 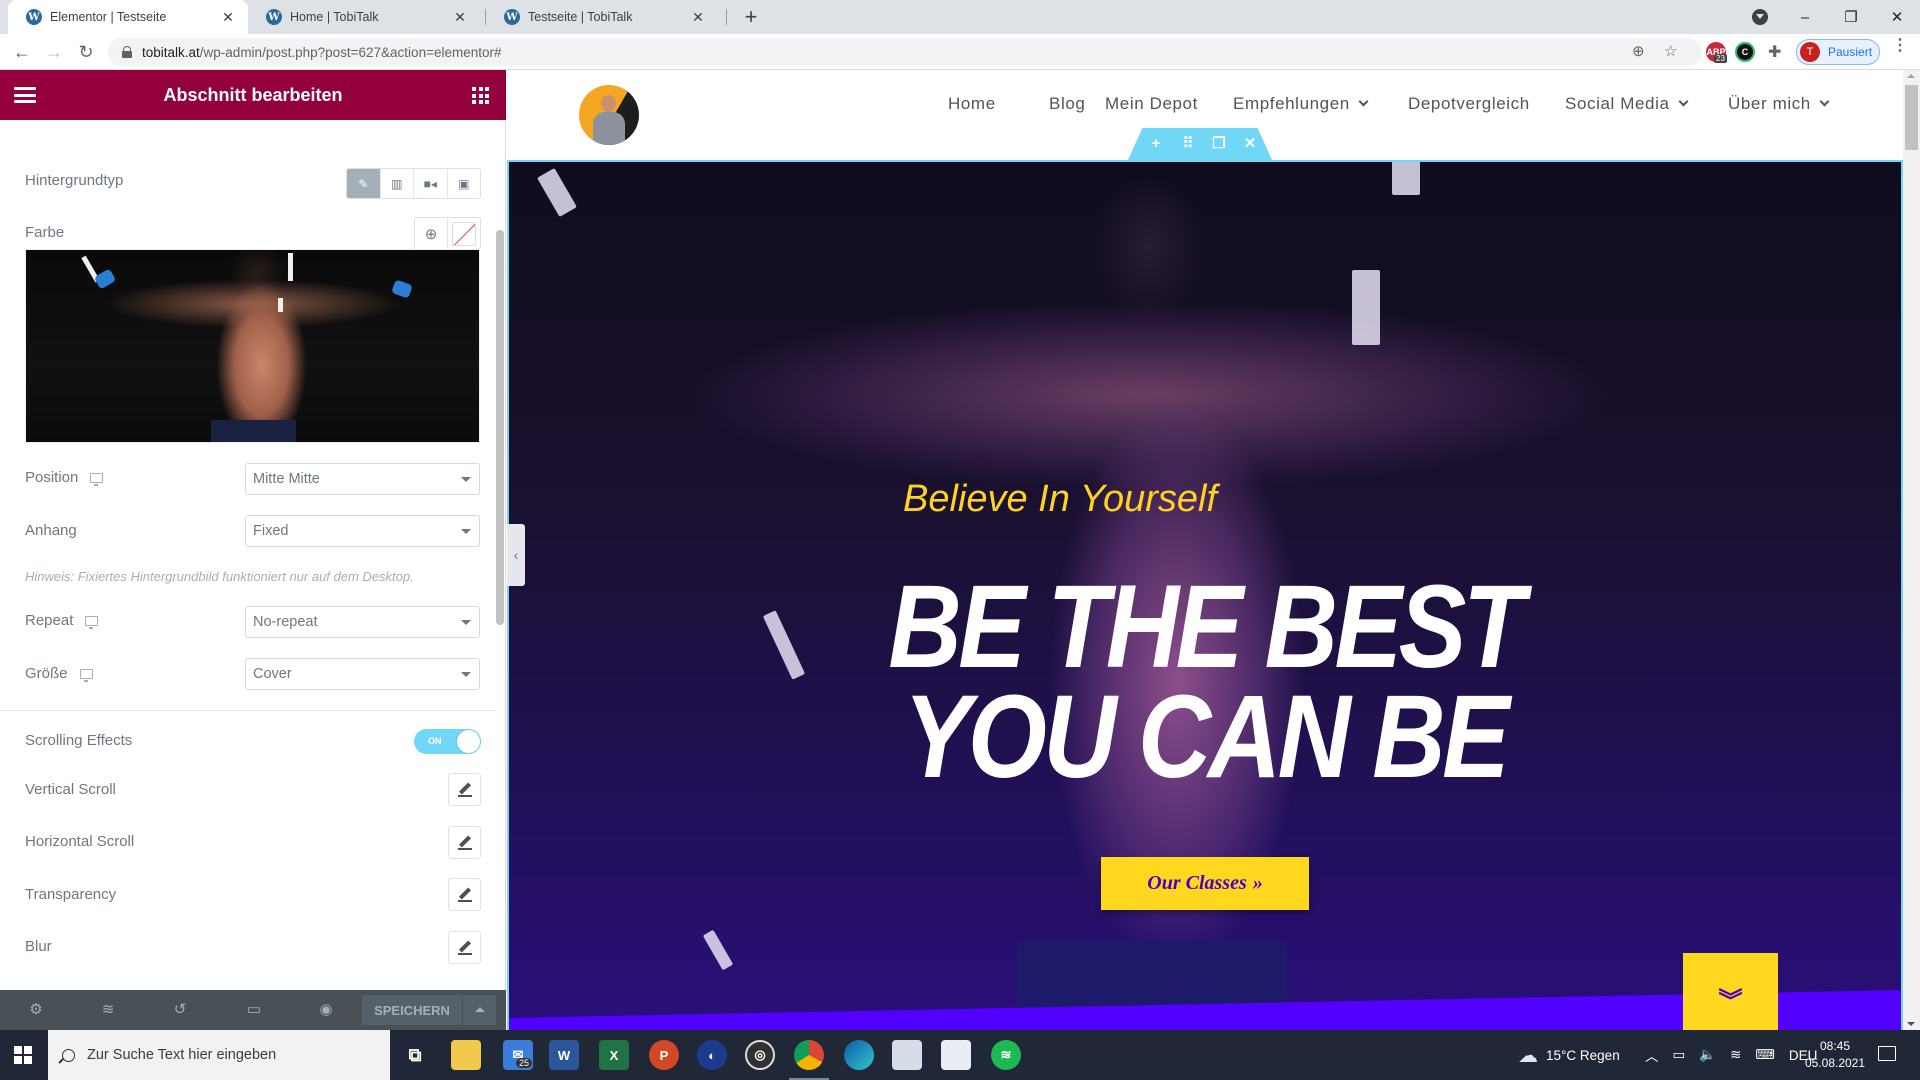 What do you see at coordinates (1911, 1024) in the screenshot?
I see `scroll-down-arrow` at bounding box center [1911, 1024].